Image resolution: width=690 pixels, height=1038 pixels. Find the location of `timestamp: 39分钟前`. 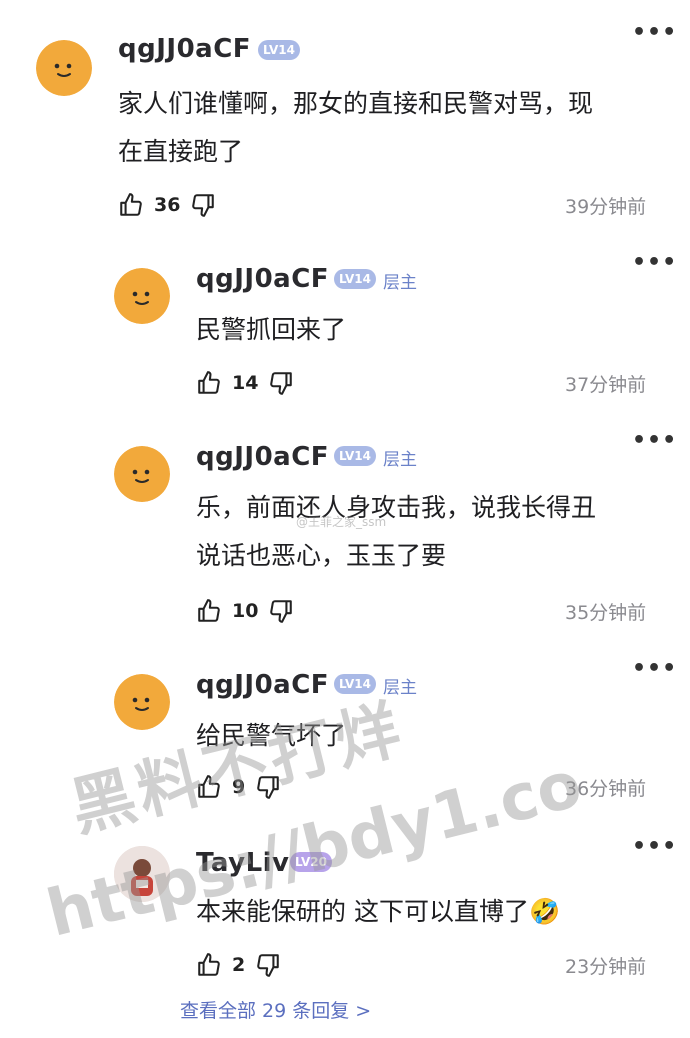

timestamp: 39分钟前 is located at coordinates (606, 207).